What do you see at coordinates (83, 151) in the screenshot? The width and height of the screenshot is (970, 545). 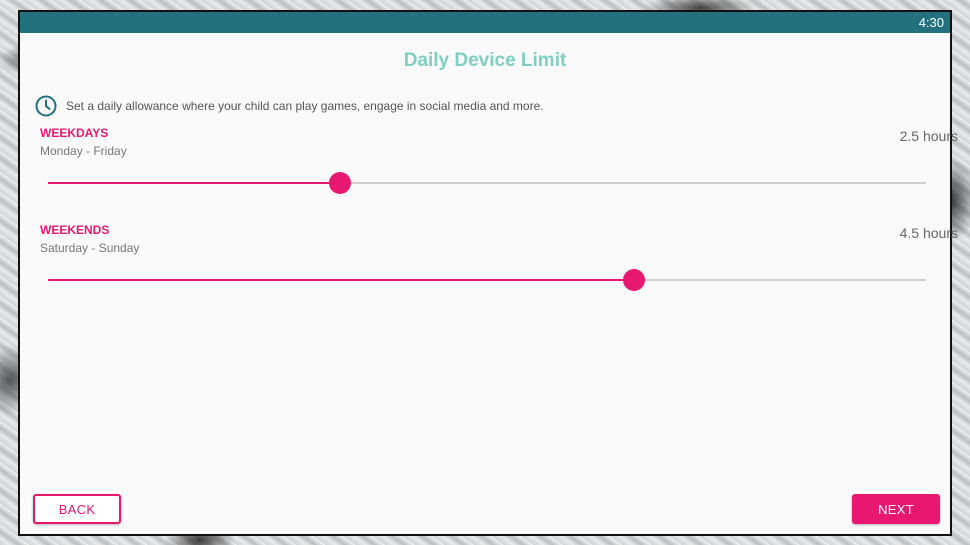 I see `weekdays-subtitle: Monday - Friday` at bounding box center [83, 151].